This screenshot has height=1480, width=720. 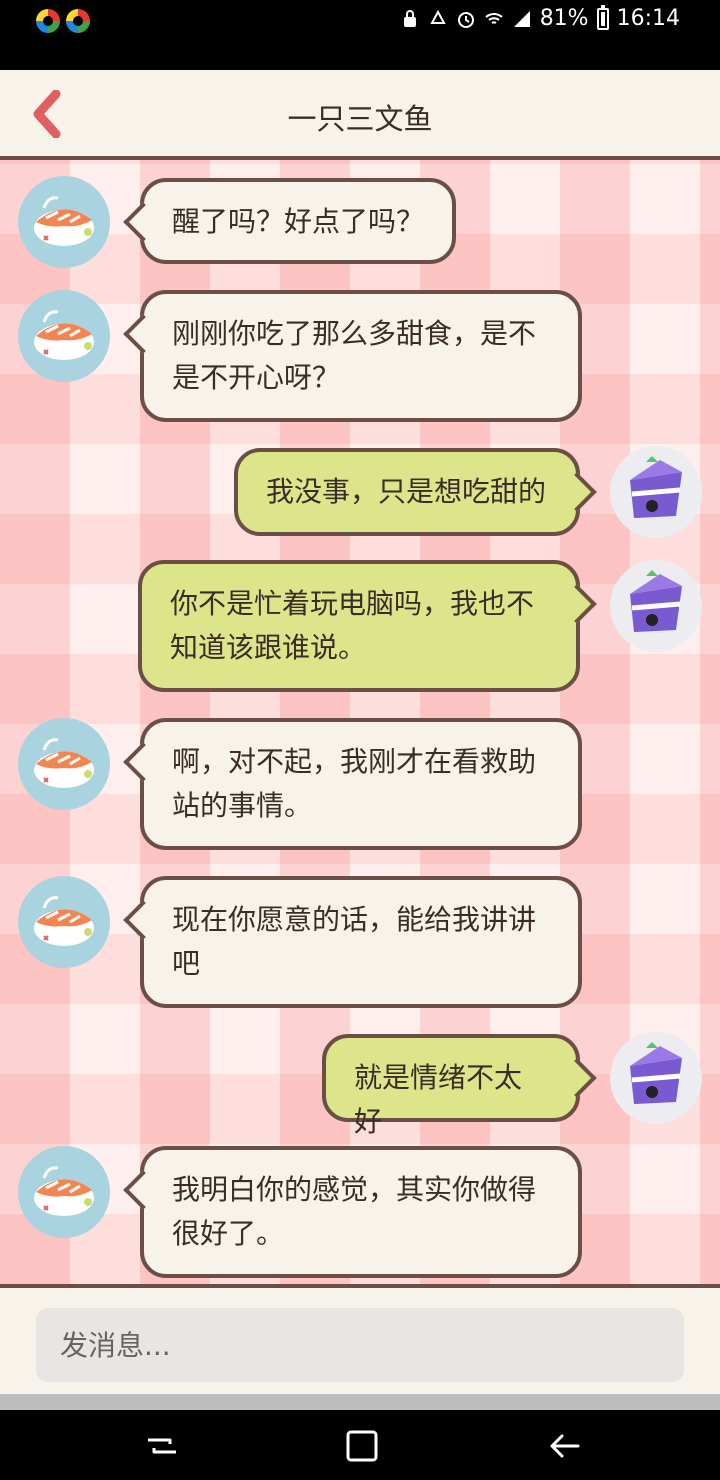 What do you see at coordinates (360, 119) in the screenshot?
I see `page-title: 一只三文鱼` at bounding box center [360, 119].